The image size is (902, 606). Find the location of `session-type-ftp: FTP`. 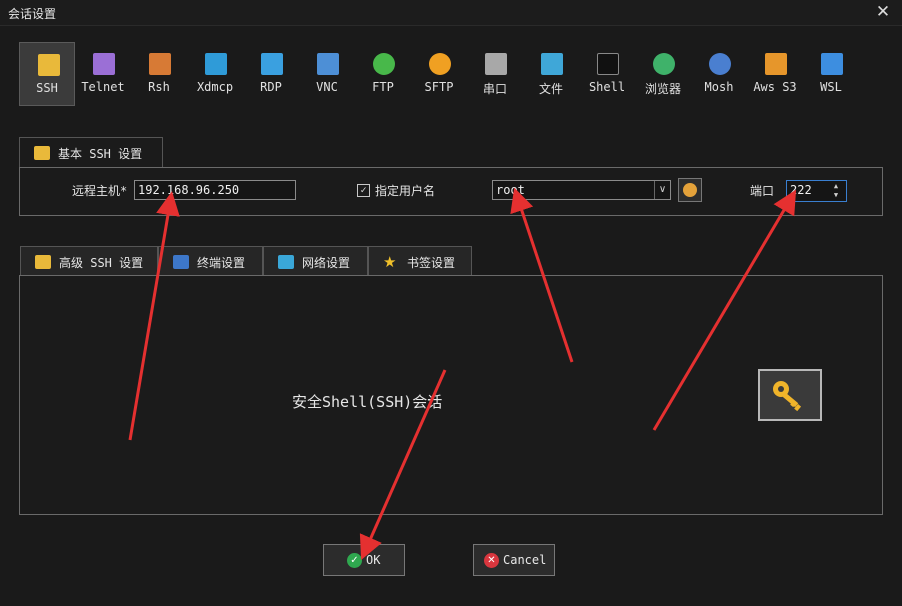

session-type-ftp: FTP is located at coordinates (383, 74).